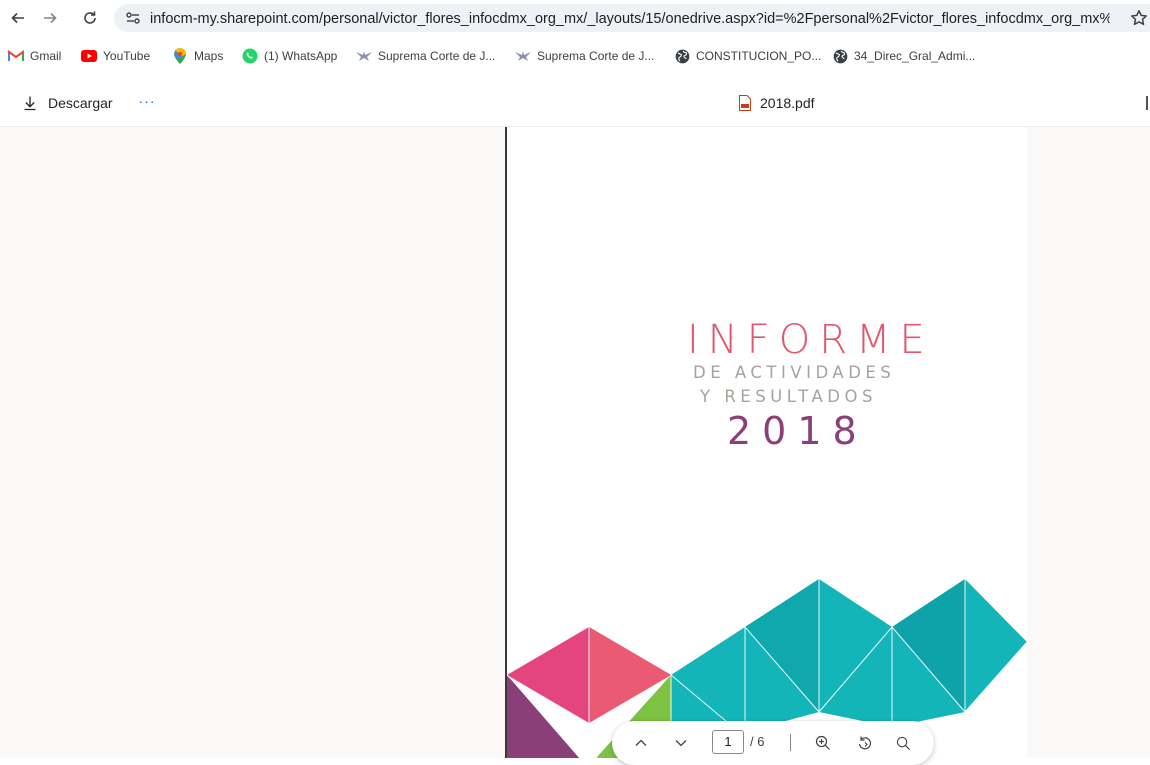 The height and width of the screenshot is (765, 1150). Describe the element at coordinates (823, 743) in the screenshot. I see `zoom-in-icon` at that location.